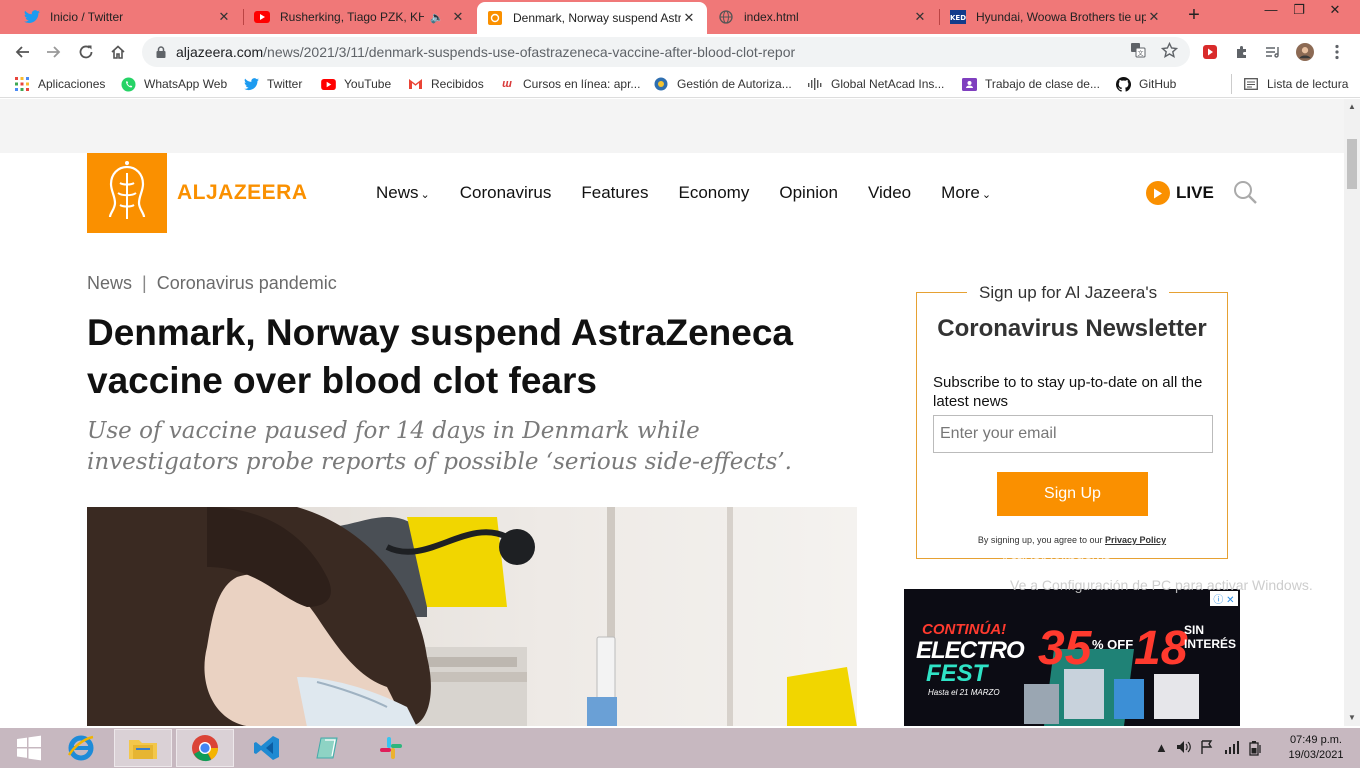 The width and height of the screenshot is (1360, 768). Describe the element at coordinates (1224, 598) in the screenshot. I see `ad-choices-close-icon: ⓘ ✕` at that location.